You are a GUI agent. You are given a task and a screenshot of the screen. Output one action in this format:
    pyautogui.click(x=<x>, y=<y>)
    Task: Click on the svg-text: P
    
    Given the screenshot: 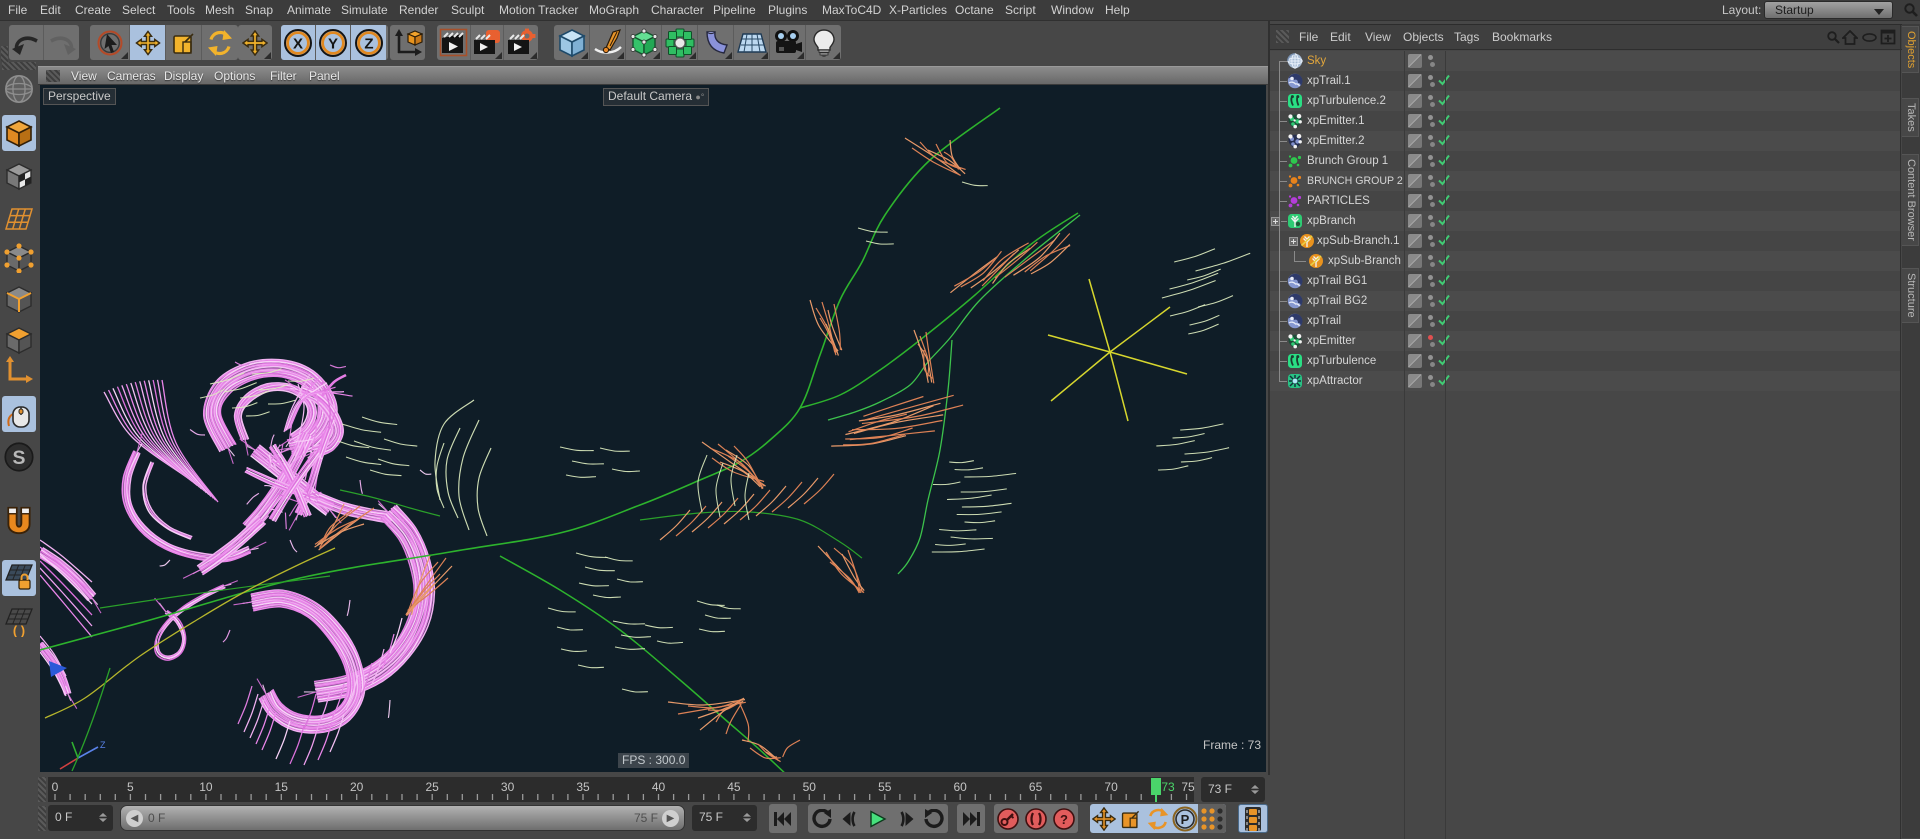 What is the action you would take?
    pyautogui.click(x=1184, y=819)
    